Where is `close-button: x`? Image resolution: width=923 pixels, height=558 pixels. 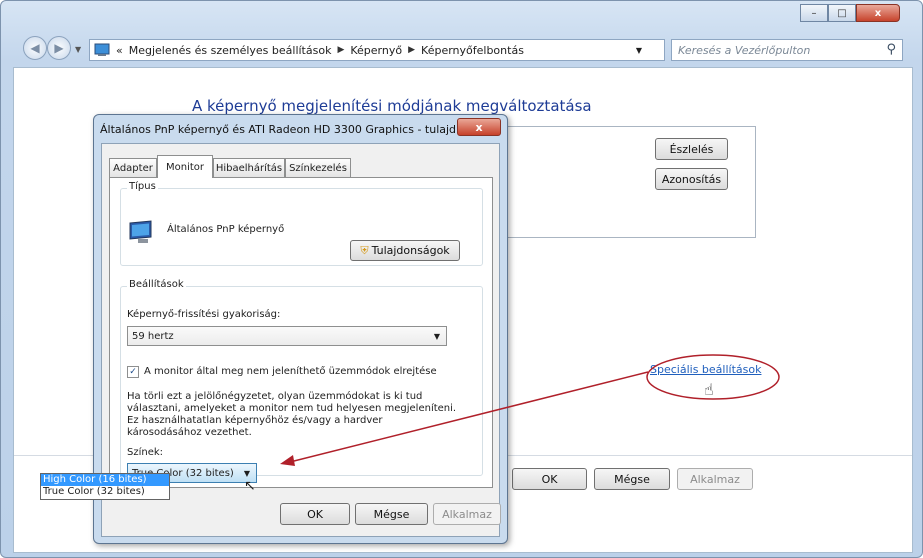 close-button: x is located at coordinates (878, 13).